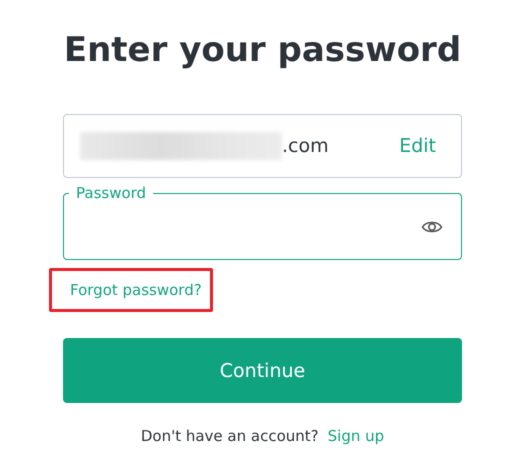 Image resolution: width=528 pixels, height=469 pixels. I want to click on email-value: .com, so click(306, 146).